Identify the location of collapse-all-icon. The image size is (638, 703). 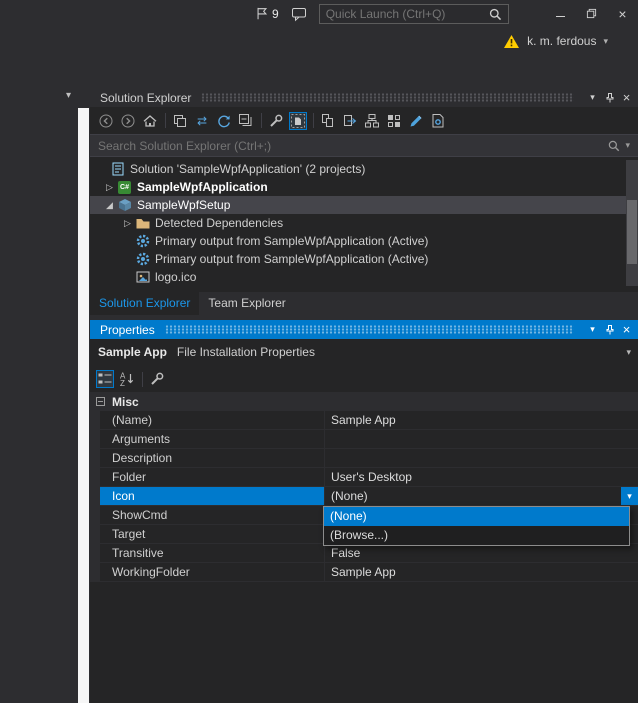
(246, 121).